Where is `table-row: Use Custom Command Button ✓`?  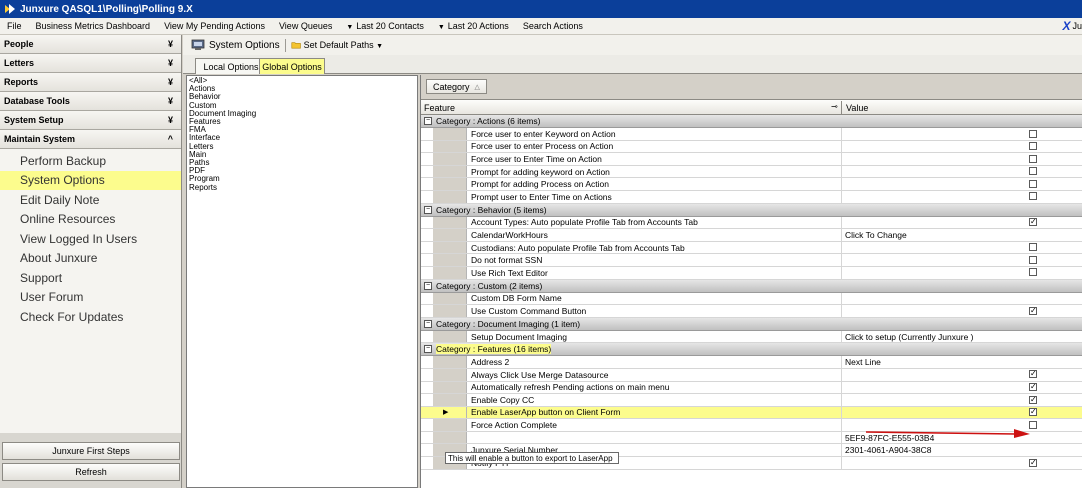
table-row: Use Custom Command Button ✓ is located at coordinates (751, 311).